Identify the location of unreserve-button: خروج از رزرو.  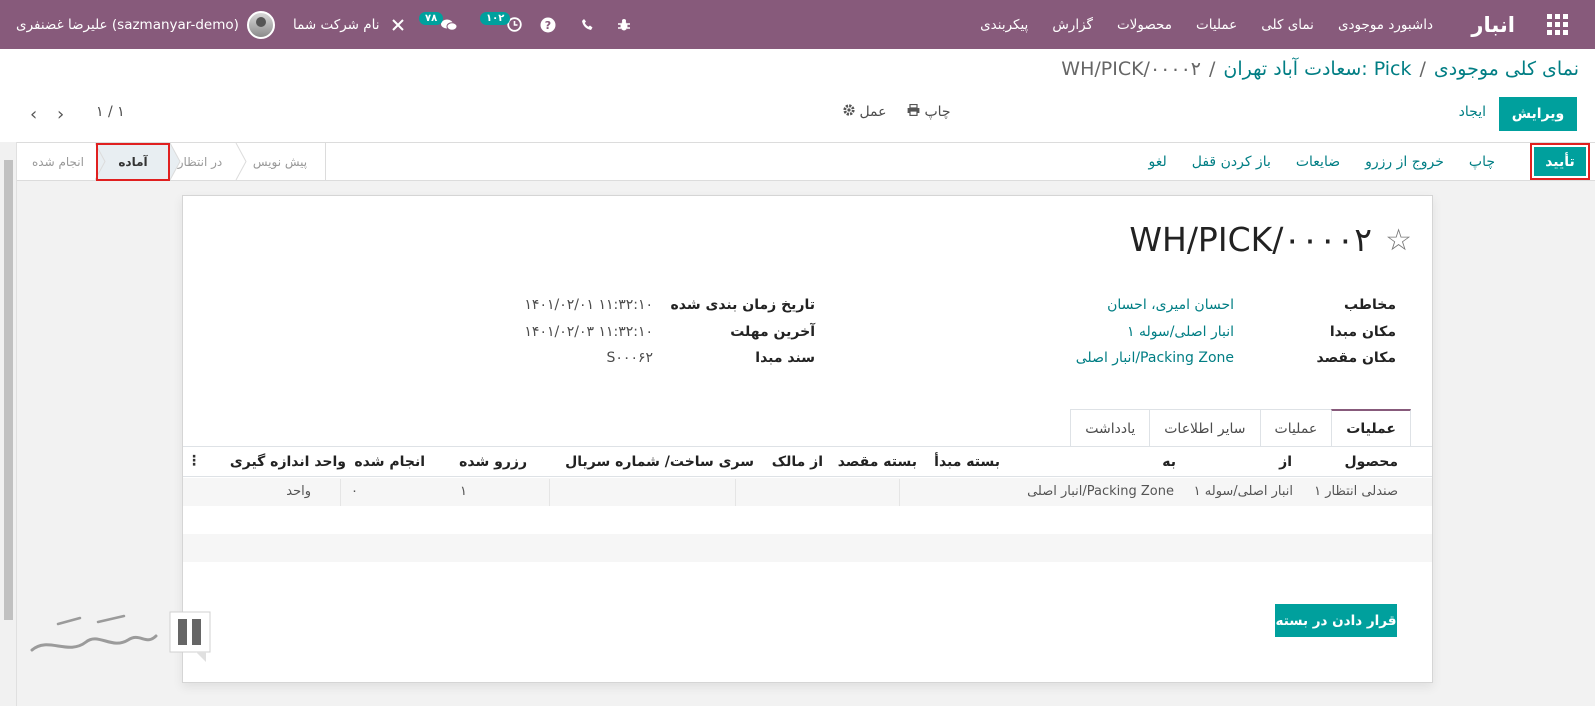
(1404, 162).